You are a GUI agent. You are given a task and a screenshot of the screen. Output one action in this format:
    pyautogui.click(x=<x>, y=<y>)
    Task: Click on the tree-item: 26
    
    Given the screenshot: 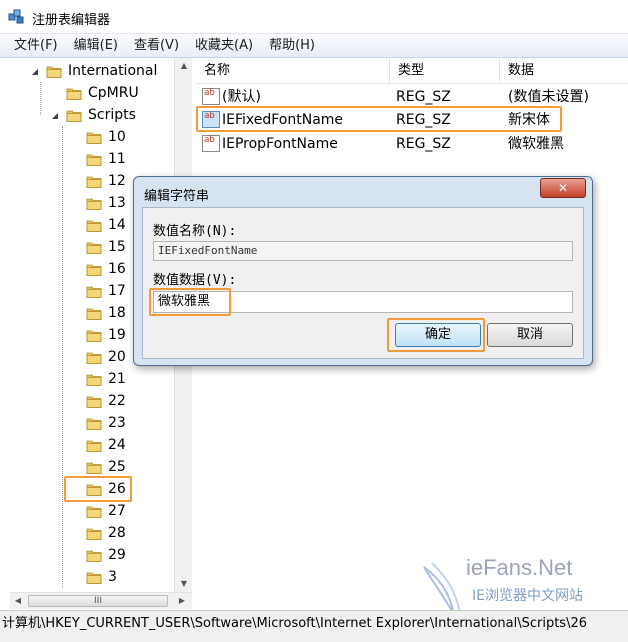 What is the action you would take?
    pyautogui.click(x=98, y=489)
    